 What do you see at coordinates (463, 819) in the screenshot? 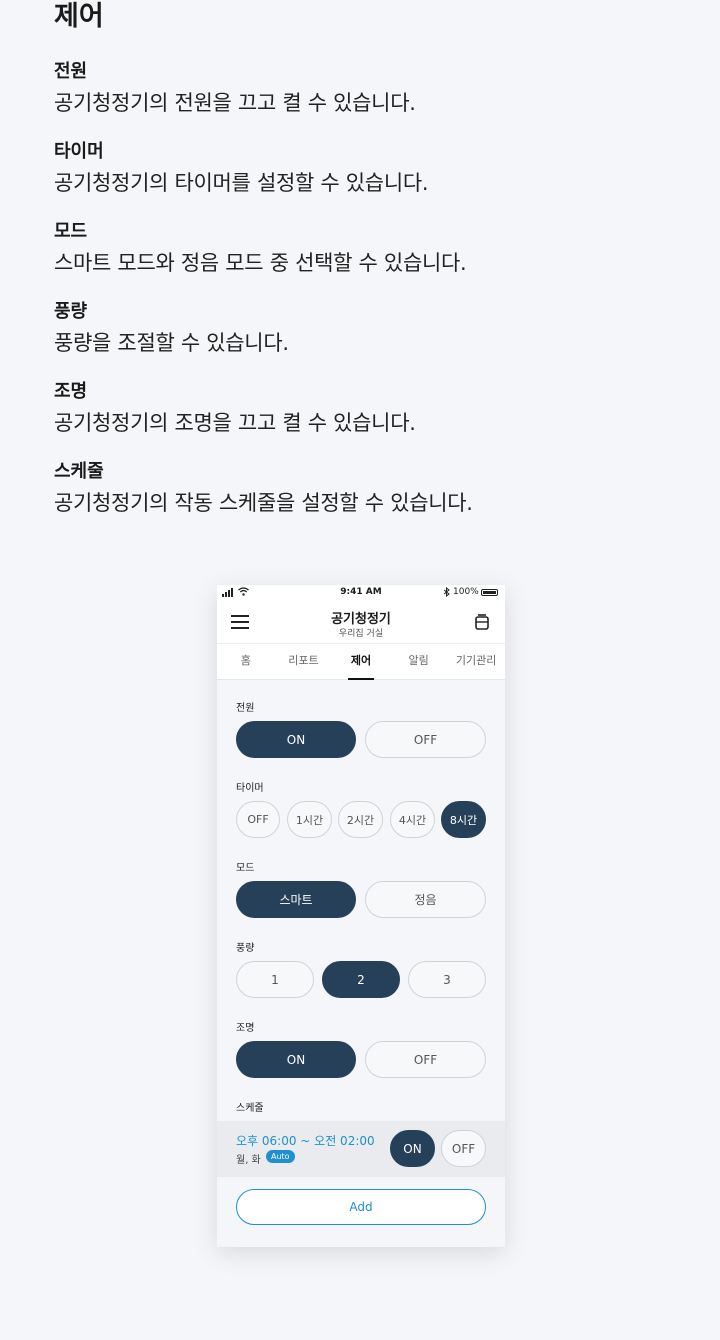
I see `timer-8h-button: 8시간` at bounding box center [463, 819].